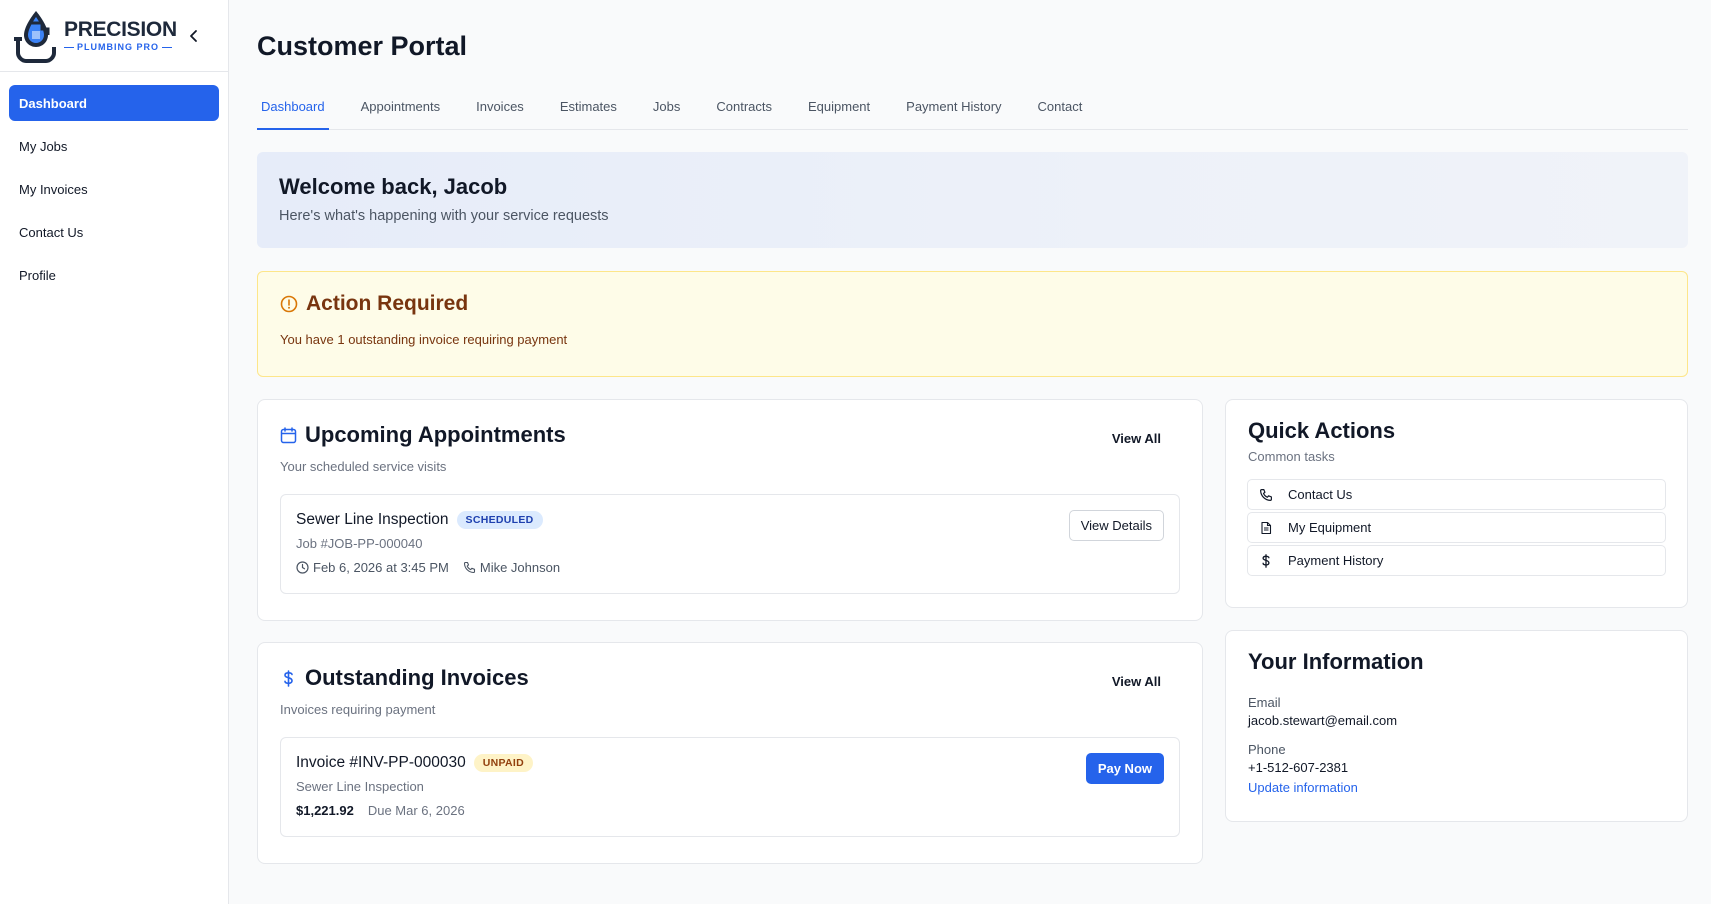  I want to click on quick-action-label: Contact Us, so click(1320, 494).